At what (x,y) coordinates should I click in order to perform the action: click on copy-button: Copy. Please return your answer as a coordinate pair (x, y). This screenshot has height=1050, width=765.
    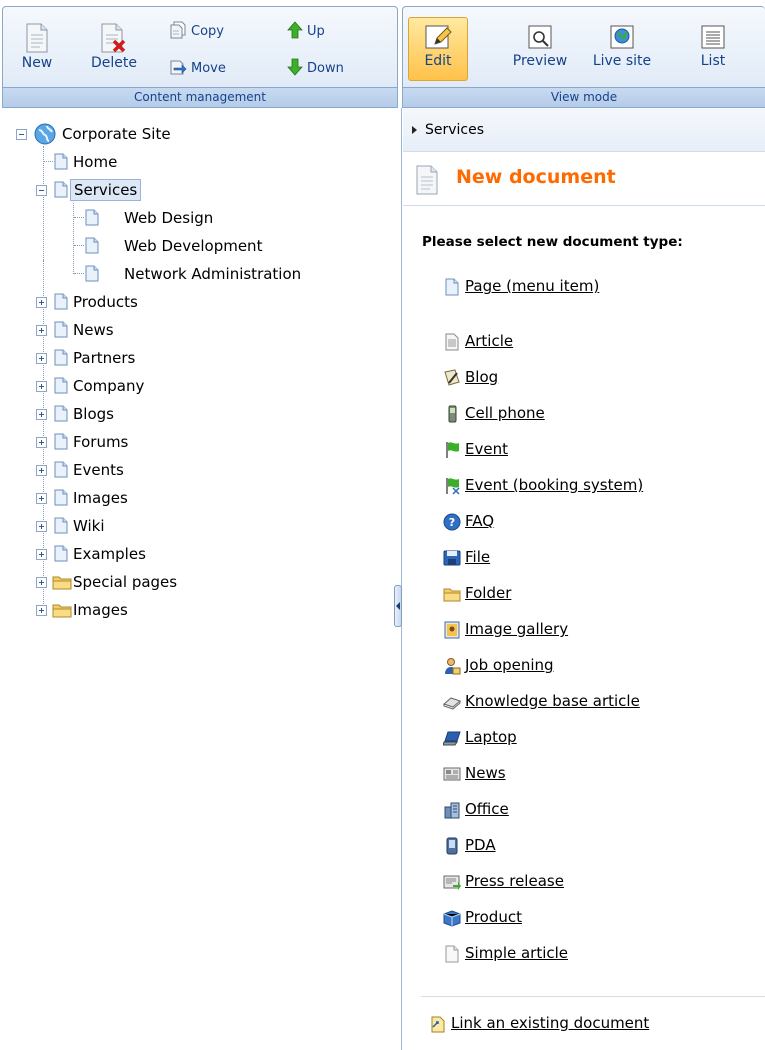
    Looking at the image, I should click on (196, 31).